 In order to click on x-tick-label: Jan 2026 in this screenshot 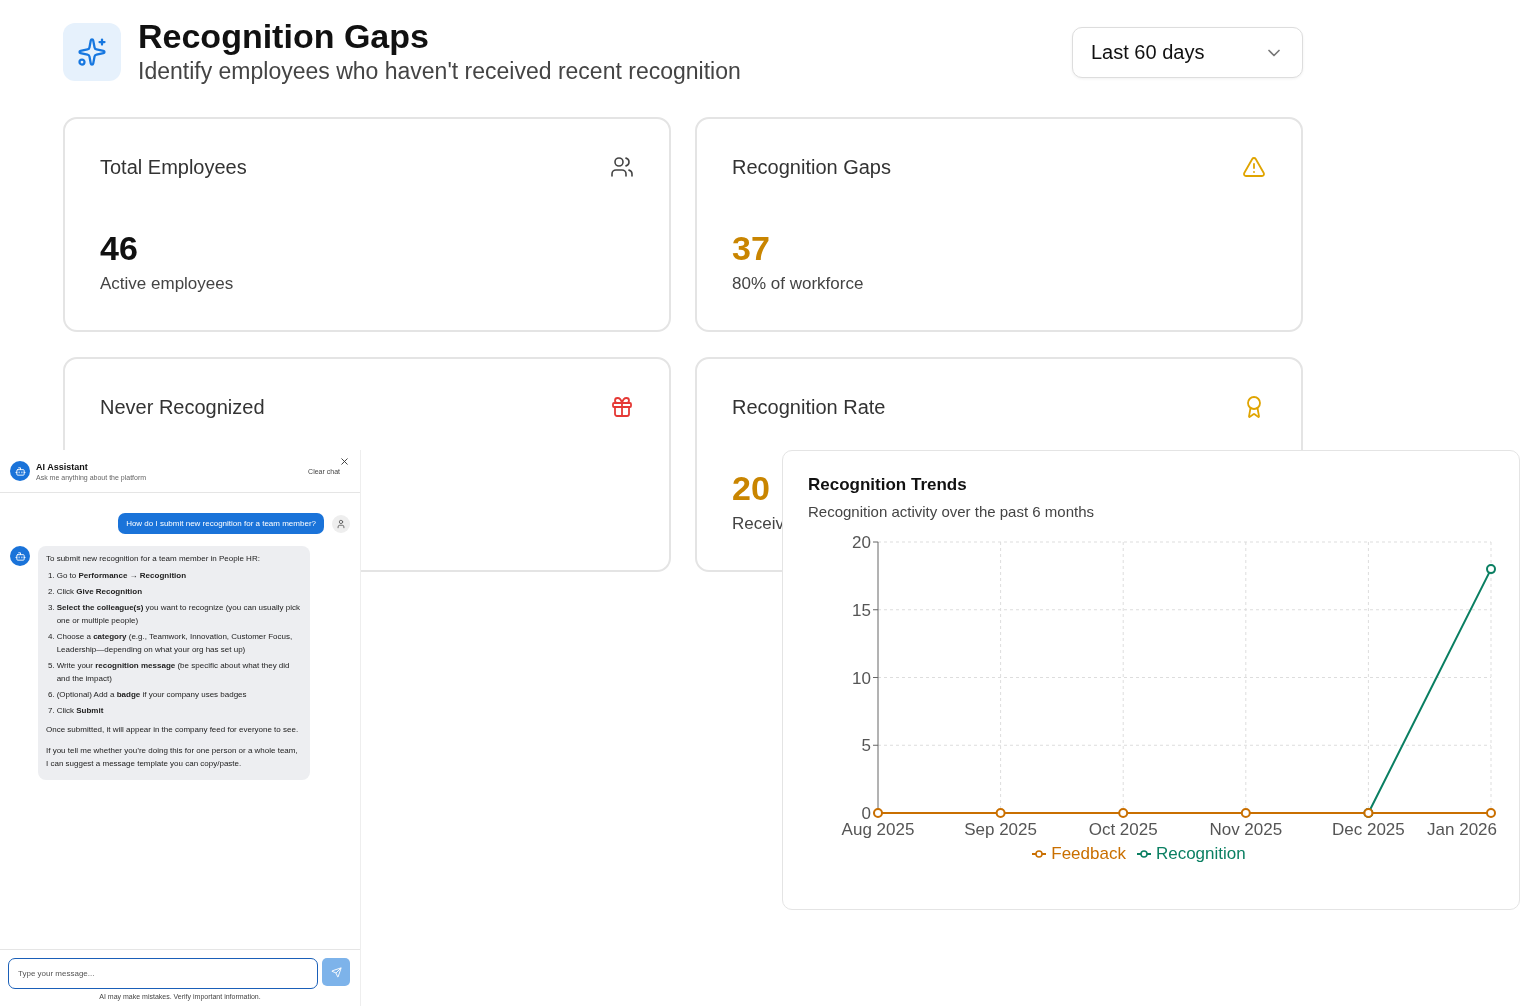, I will do `click(1462, 829)`.